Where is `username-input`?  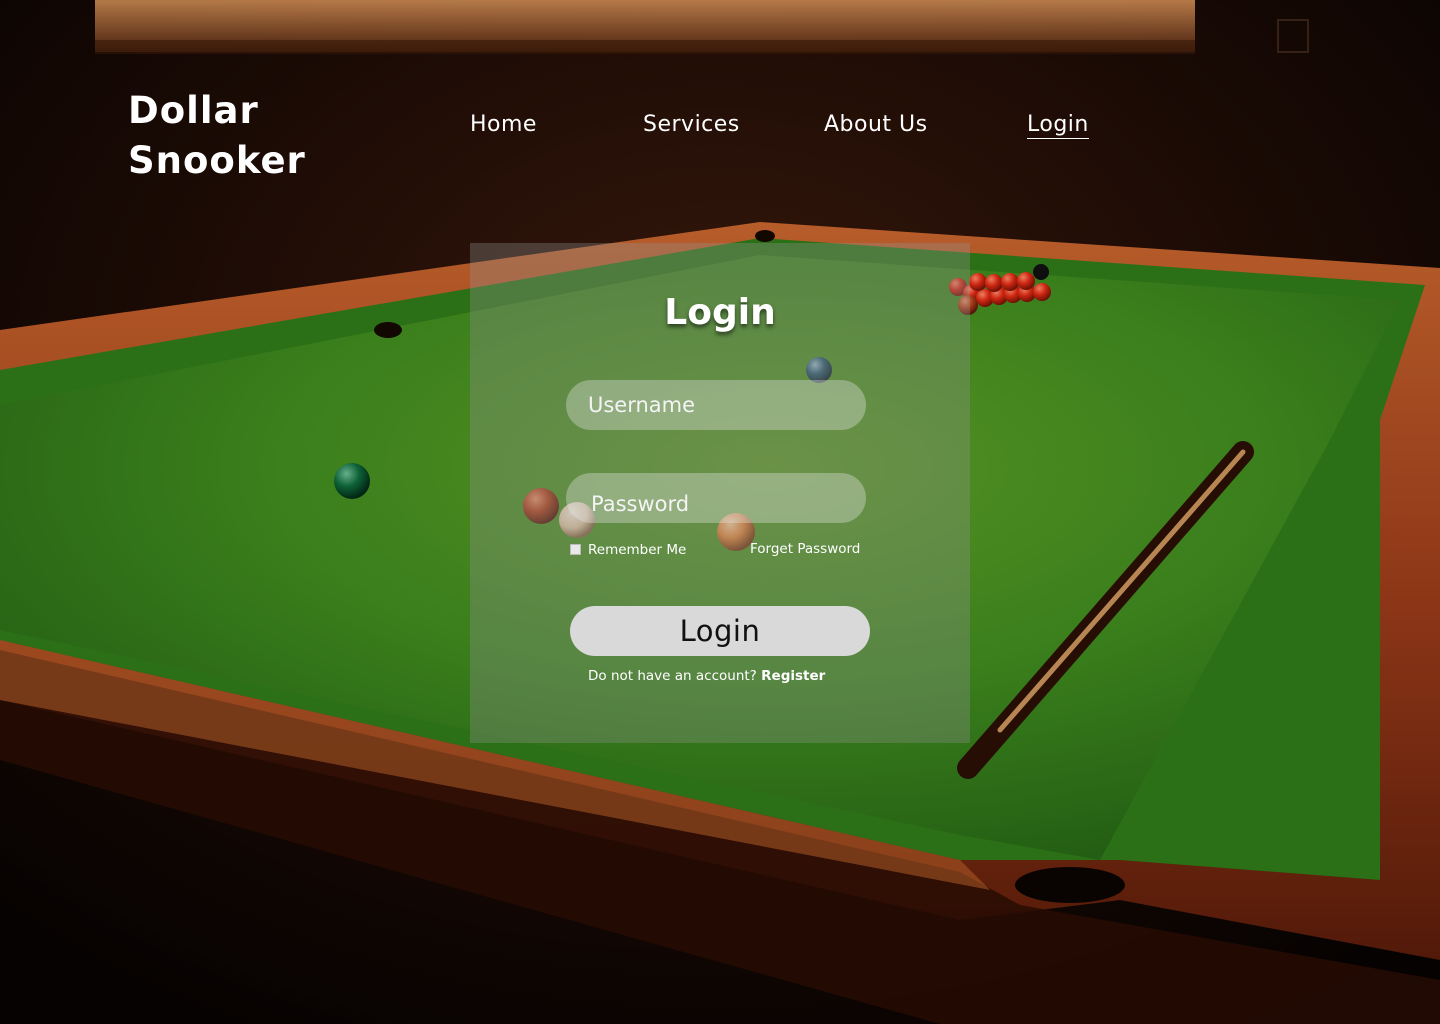
username-input is located at coordinates (716, 405).